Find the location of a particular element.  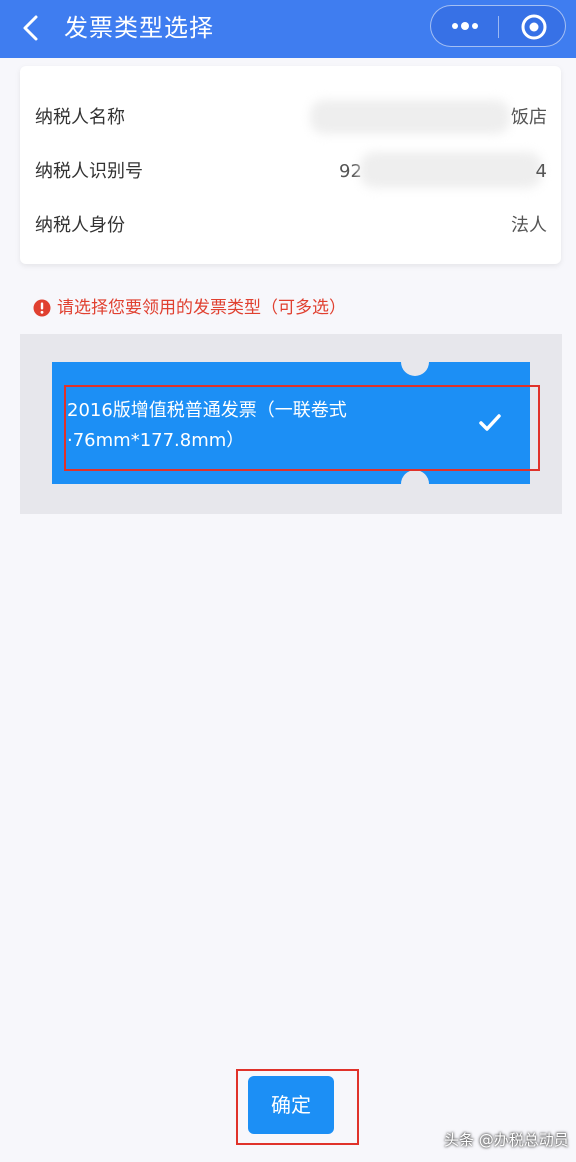

notice-text: 请选择您要领用的发票类型（可多选） is located at coordinates (201, 308).